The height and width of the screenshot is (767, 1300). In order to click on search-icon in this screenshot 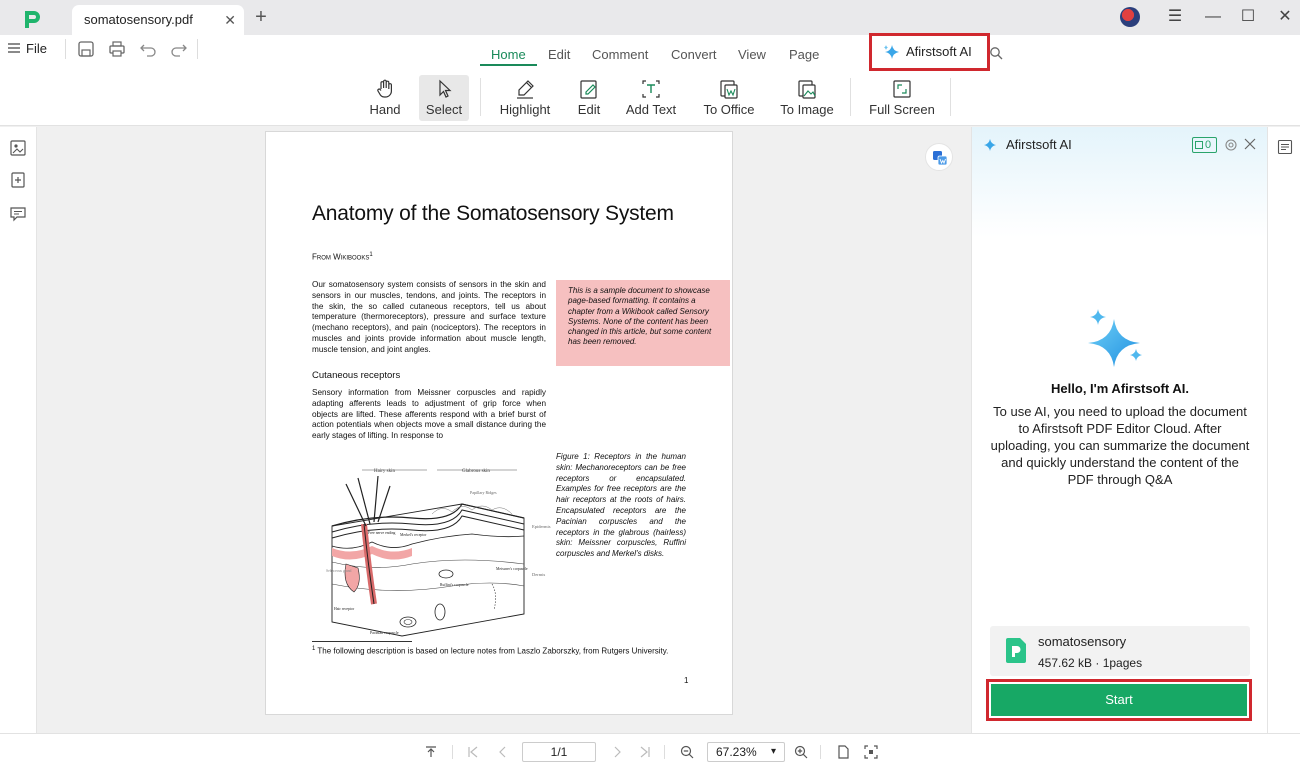, I will do `click(996, 53)`.